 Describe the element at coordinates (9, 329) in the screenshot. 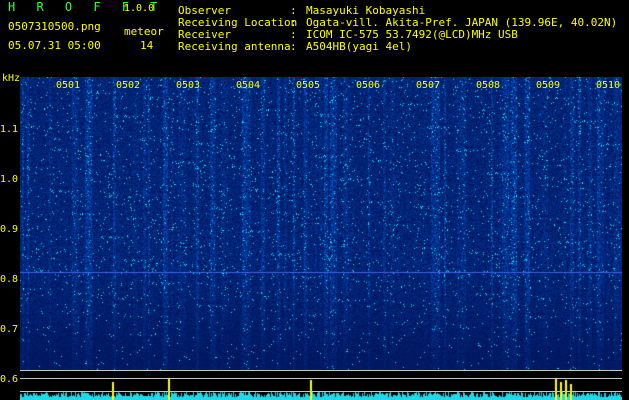

I see `y-tick-label: 0.7` at that location.